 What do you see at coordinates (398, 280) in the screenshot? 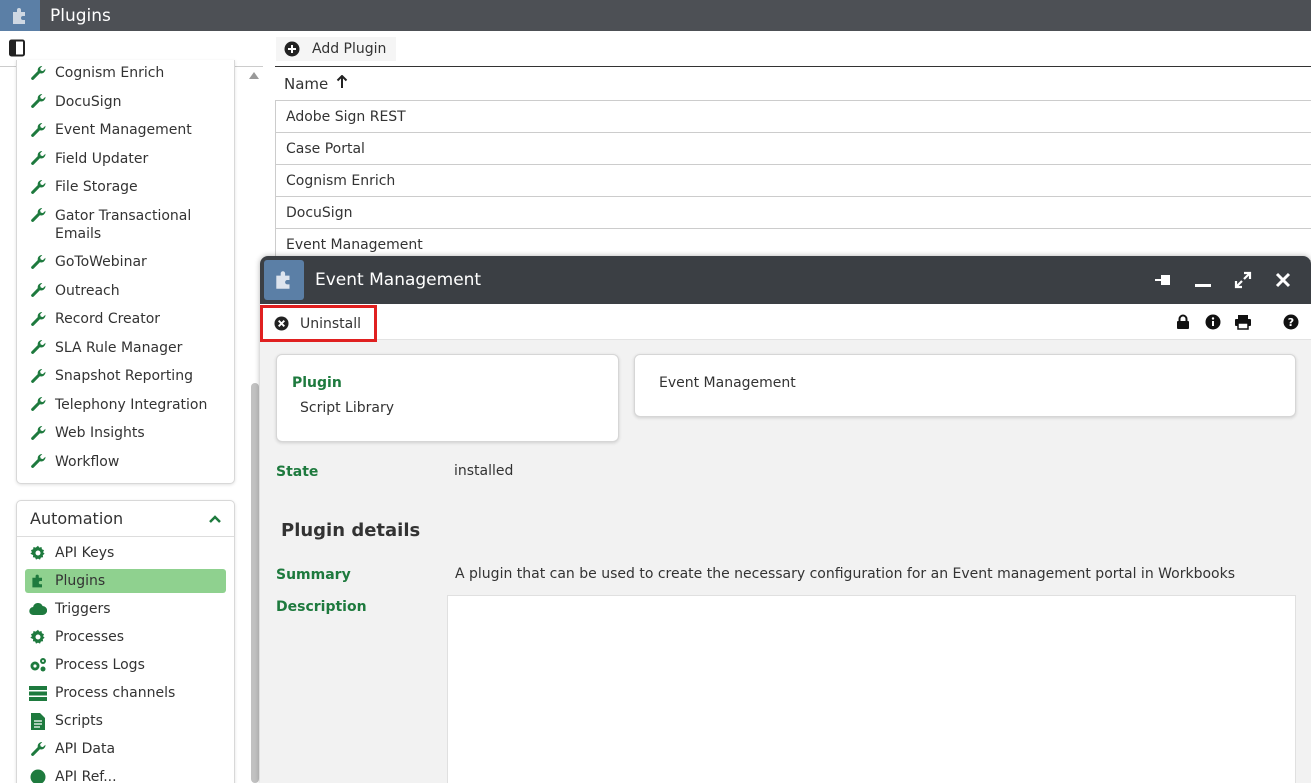
I see `window-title: Event Management` at bounding box center [398, 280].